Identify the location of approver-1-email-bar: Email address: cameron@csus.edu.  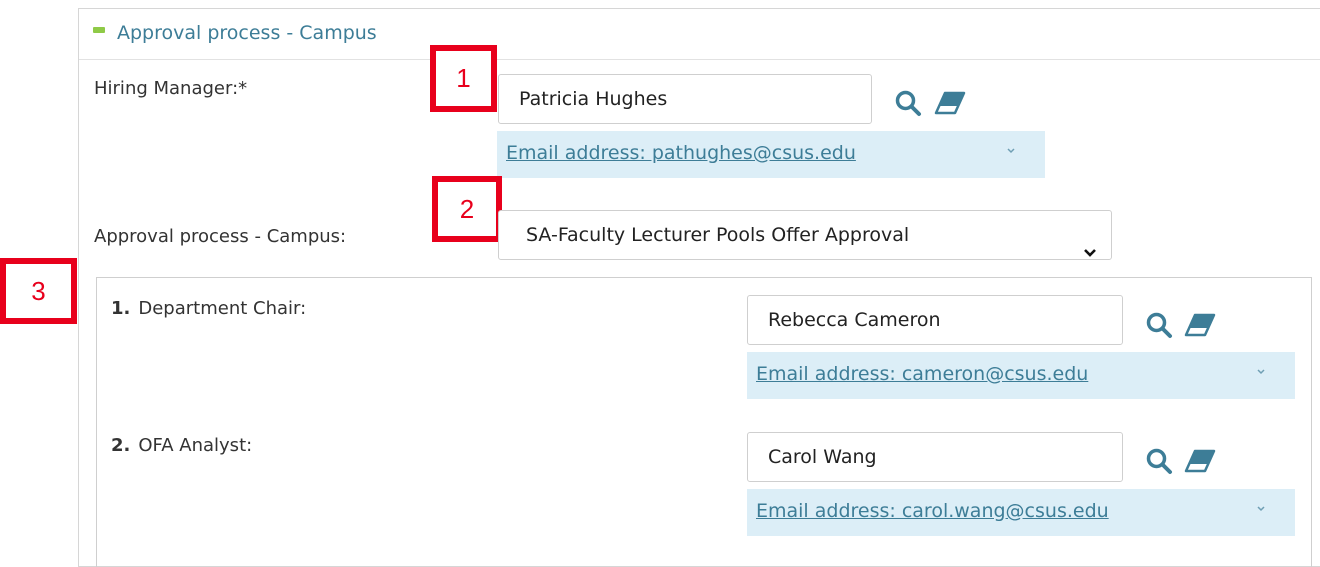
(1021, 375).